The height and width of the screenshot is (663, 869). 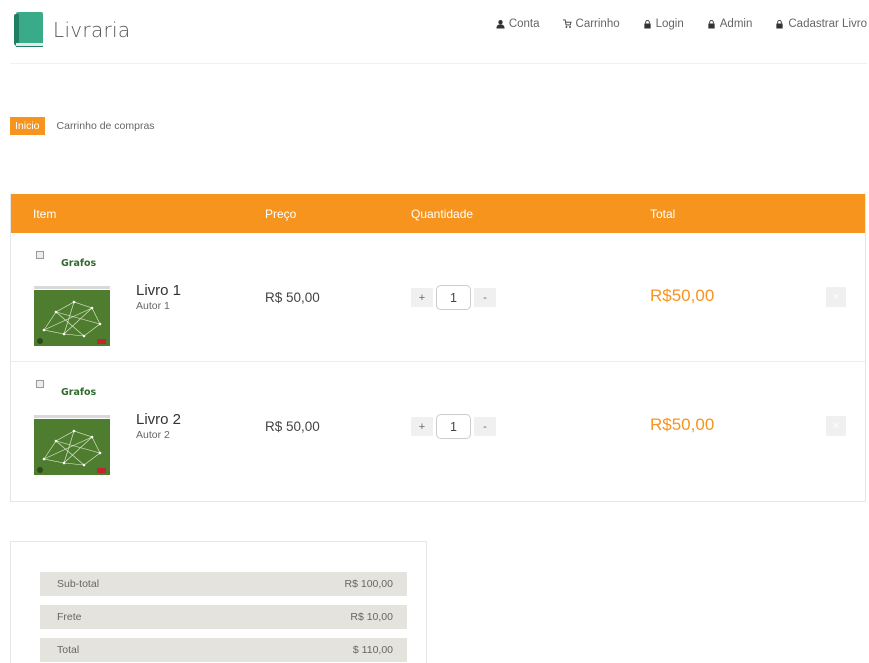 I want to click on nav-conta: Conta, so click(x=518, y=24).